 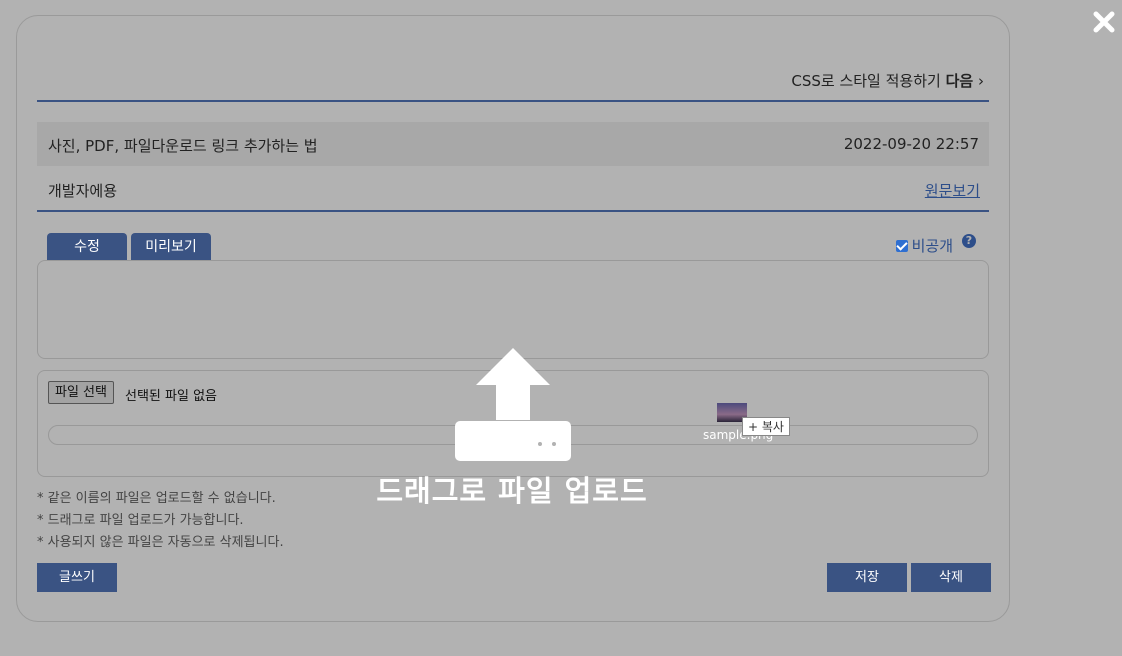 What do you see at coordinates (932, 246) in the screenshot?
I see `private-label: 비공개` at bounding box center [932, 246].